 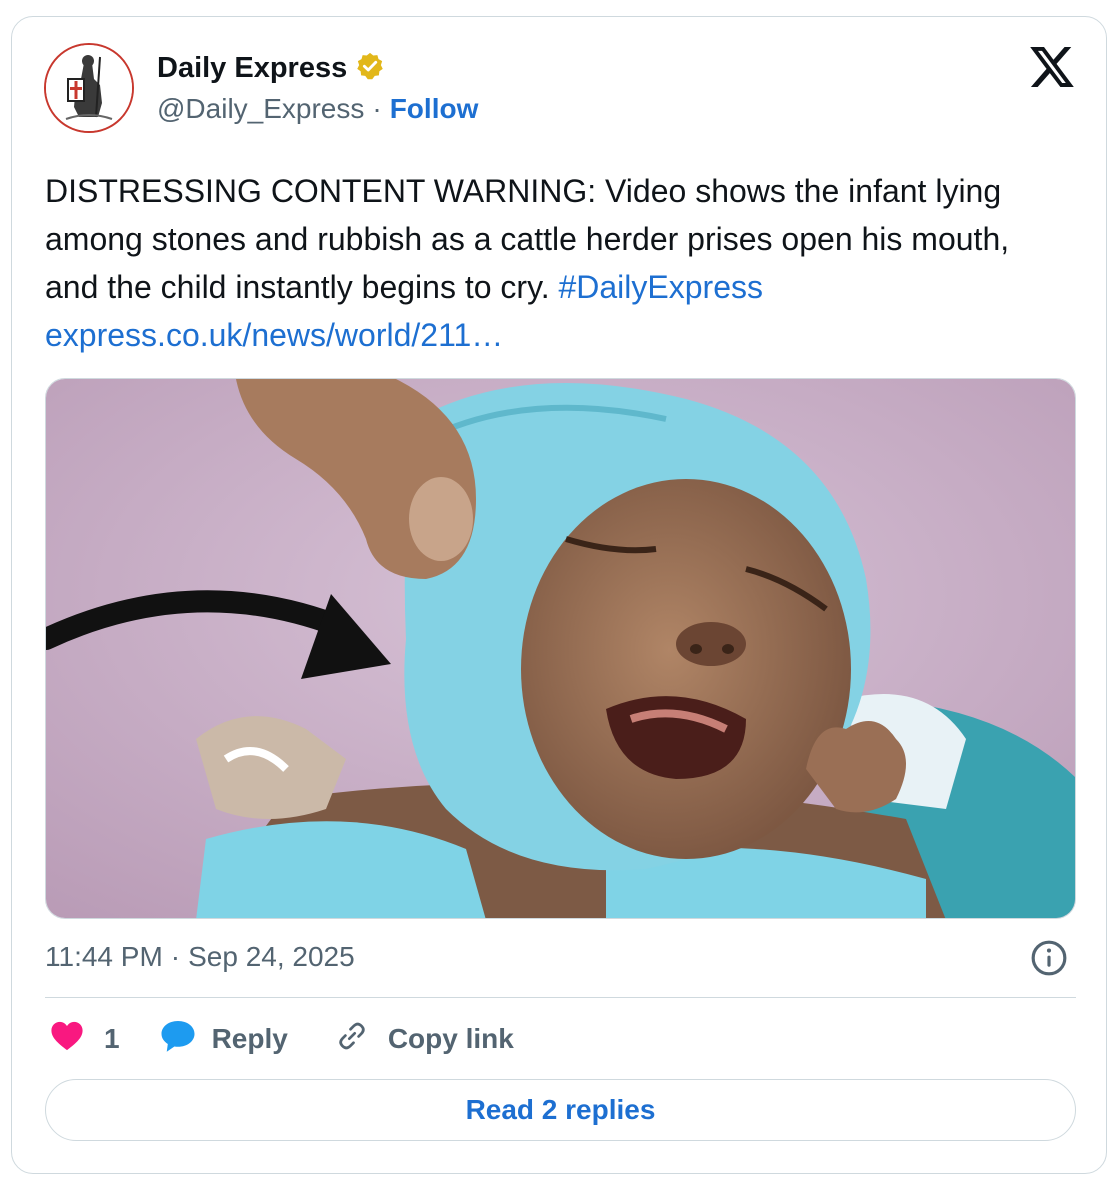 What do you see at coordinates (178, 1039) in the screenshot?
I see `reply-bubble-icon` at bounding box center [178, 1039].